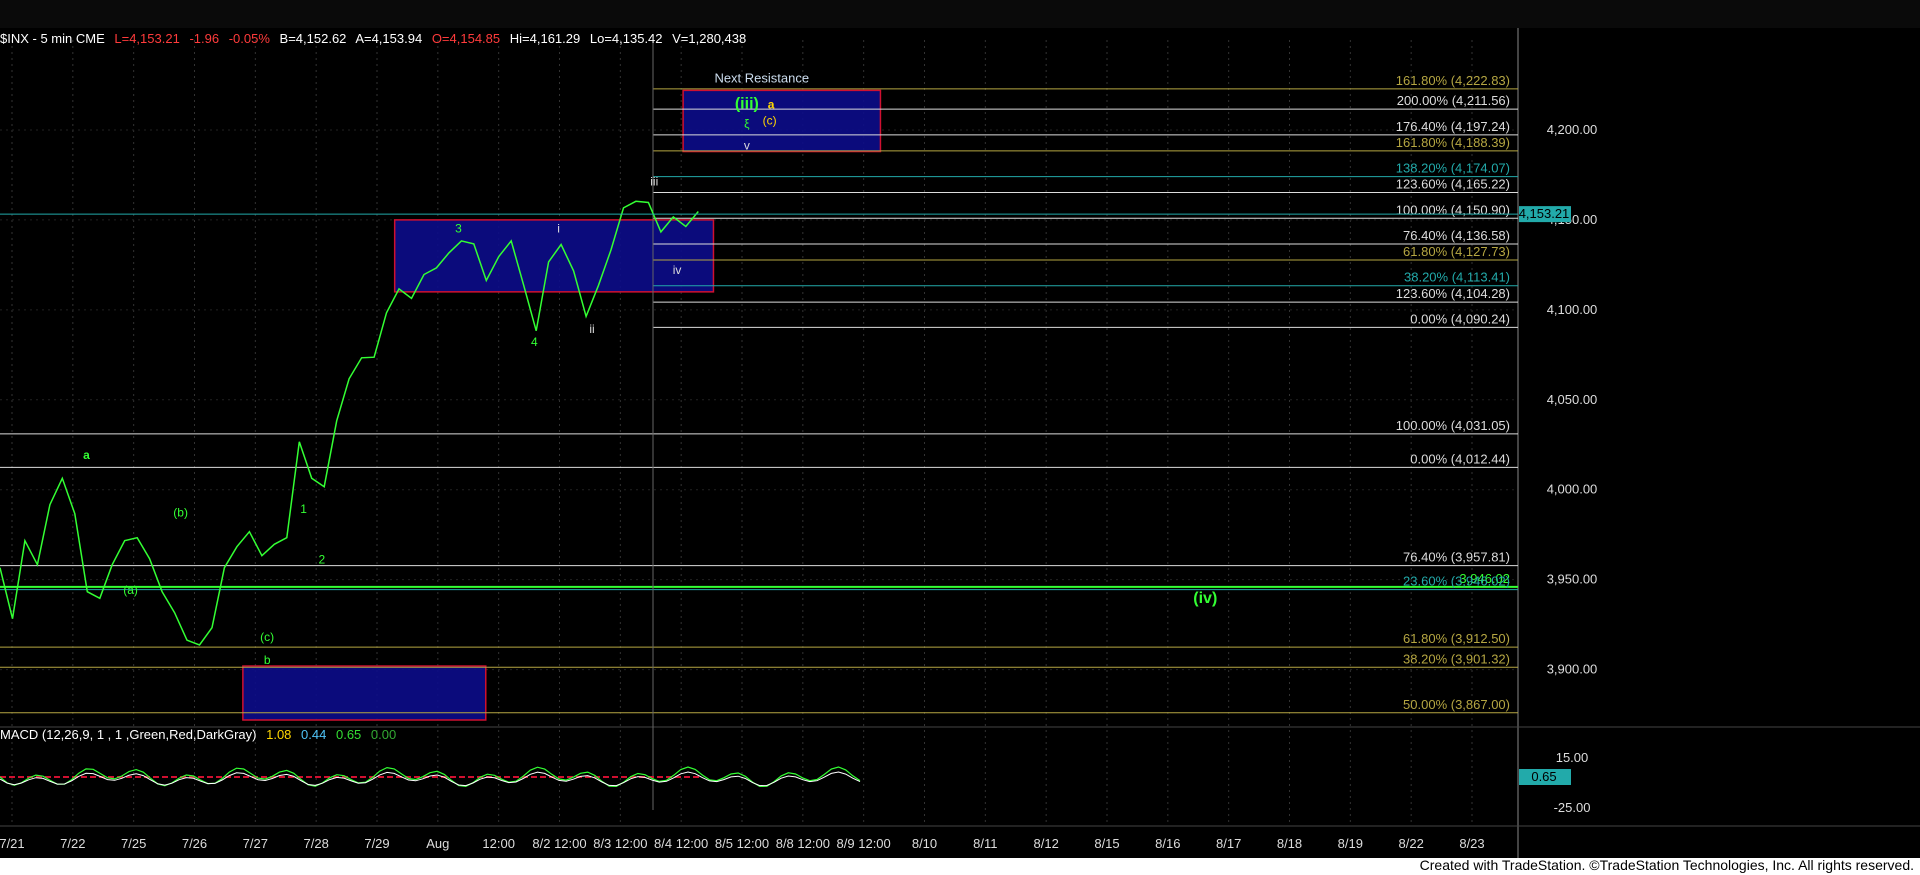 The image size is (1920, 875). Describe the element at coordinates (1453, 142) in the screenshot. I see `fib-label: 161.80% (4,188.39)` at that location.